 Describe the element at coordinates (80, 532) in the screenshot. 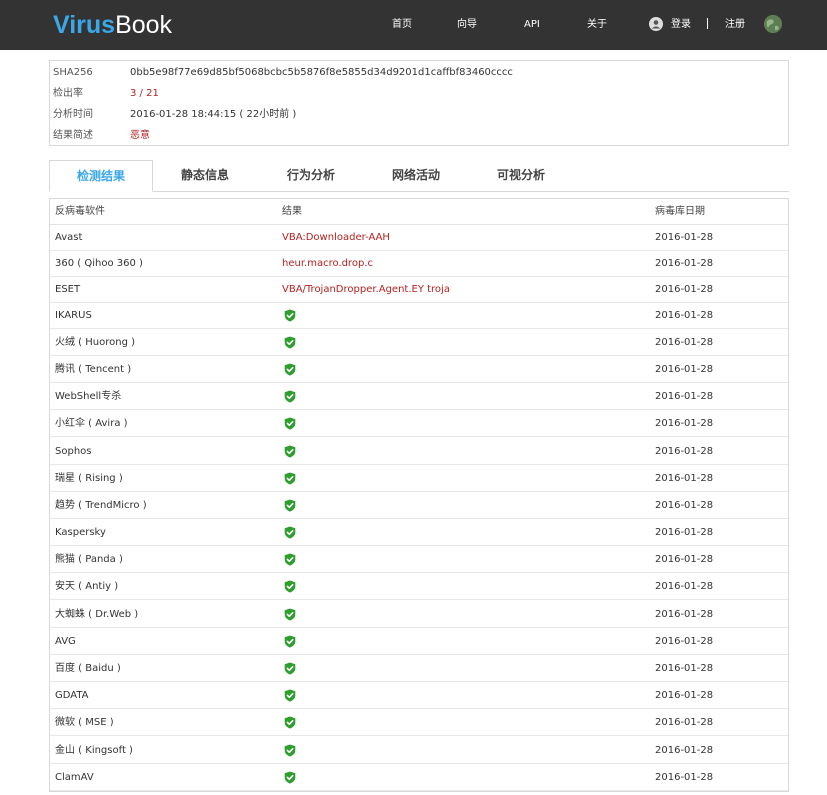

I see `engine-name: Kaspersky` at that location.